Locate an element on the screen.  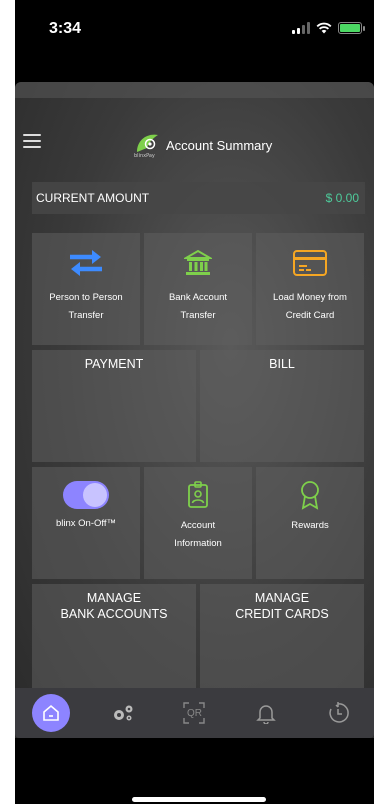
menu-icon is located at coordinates (32, 141).